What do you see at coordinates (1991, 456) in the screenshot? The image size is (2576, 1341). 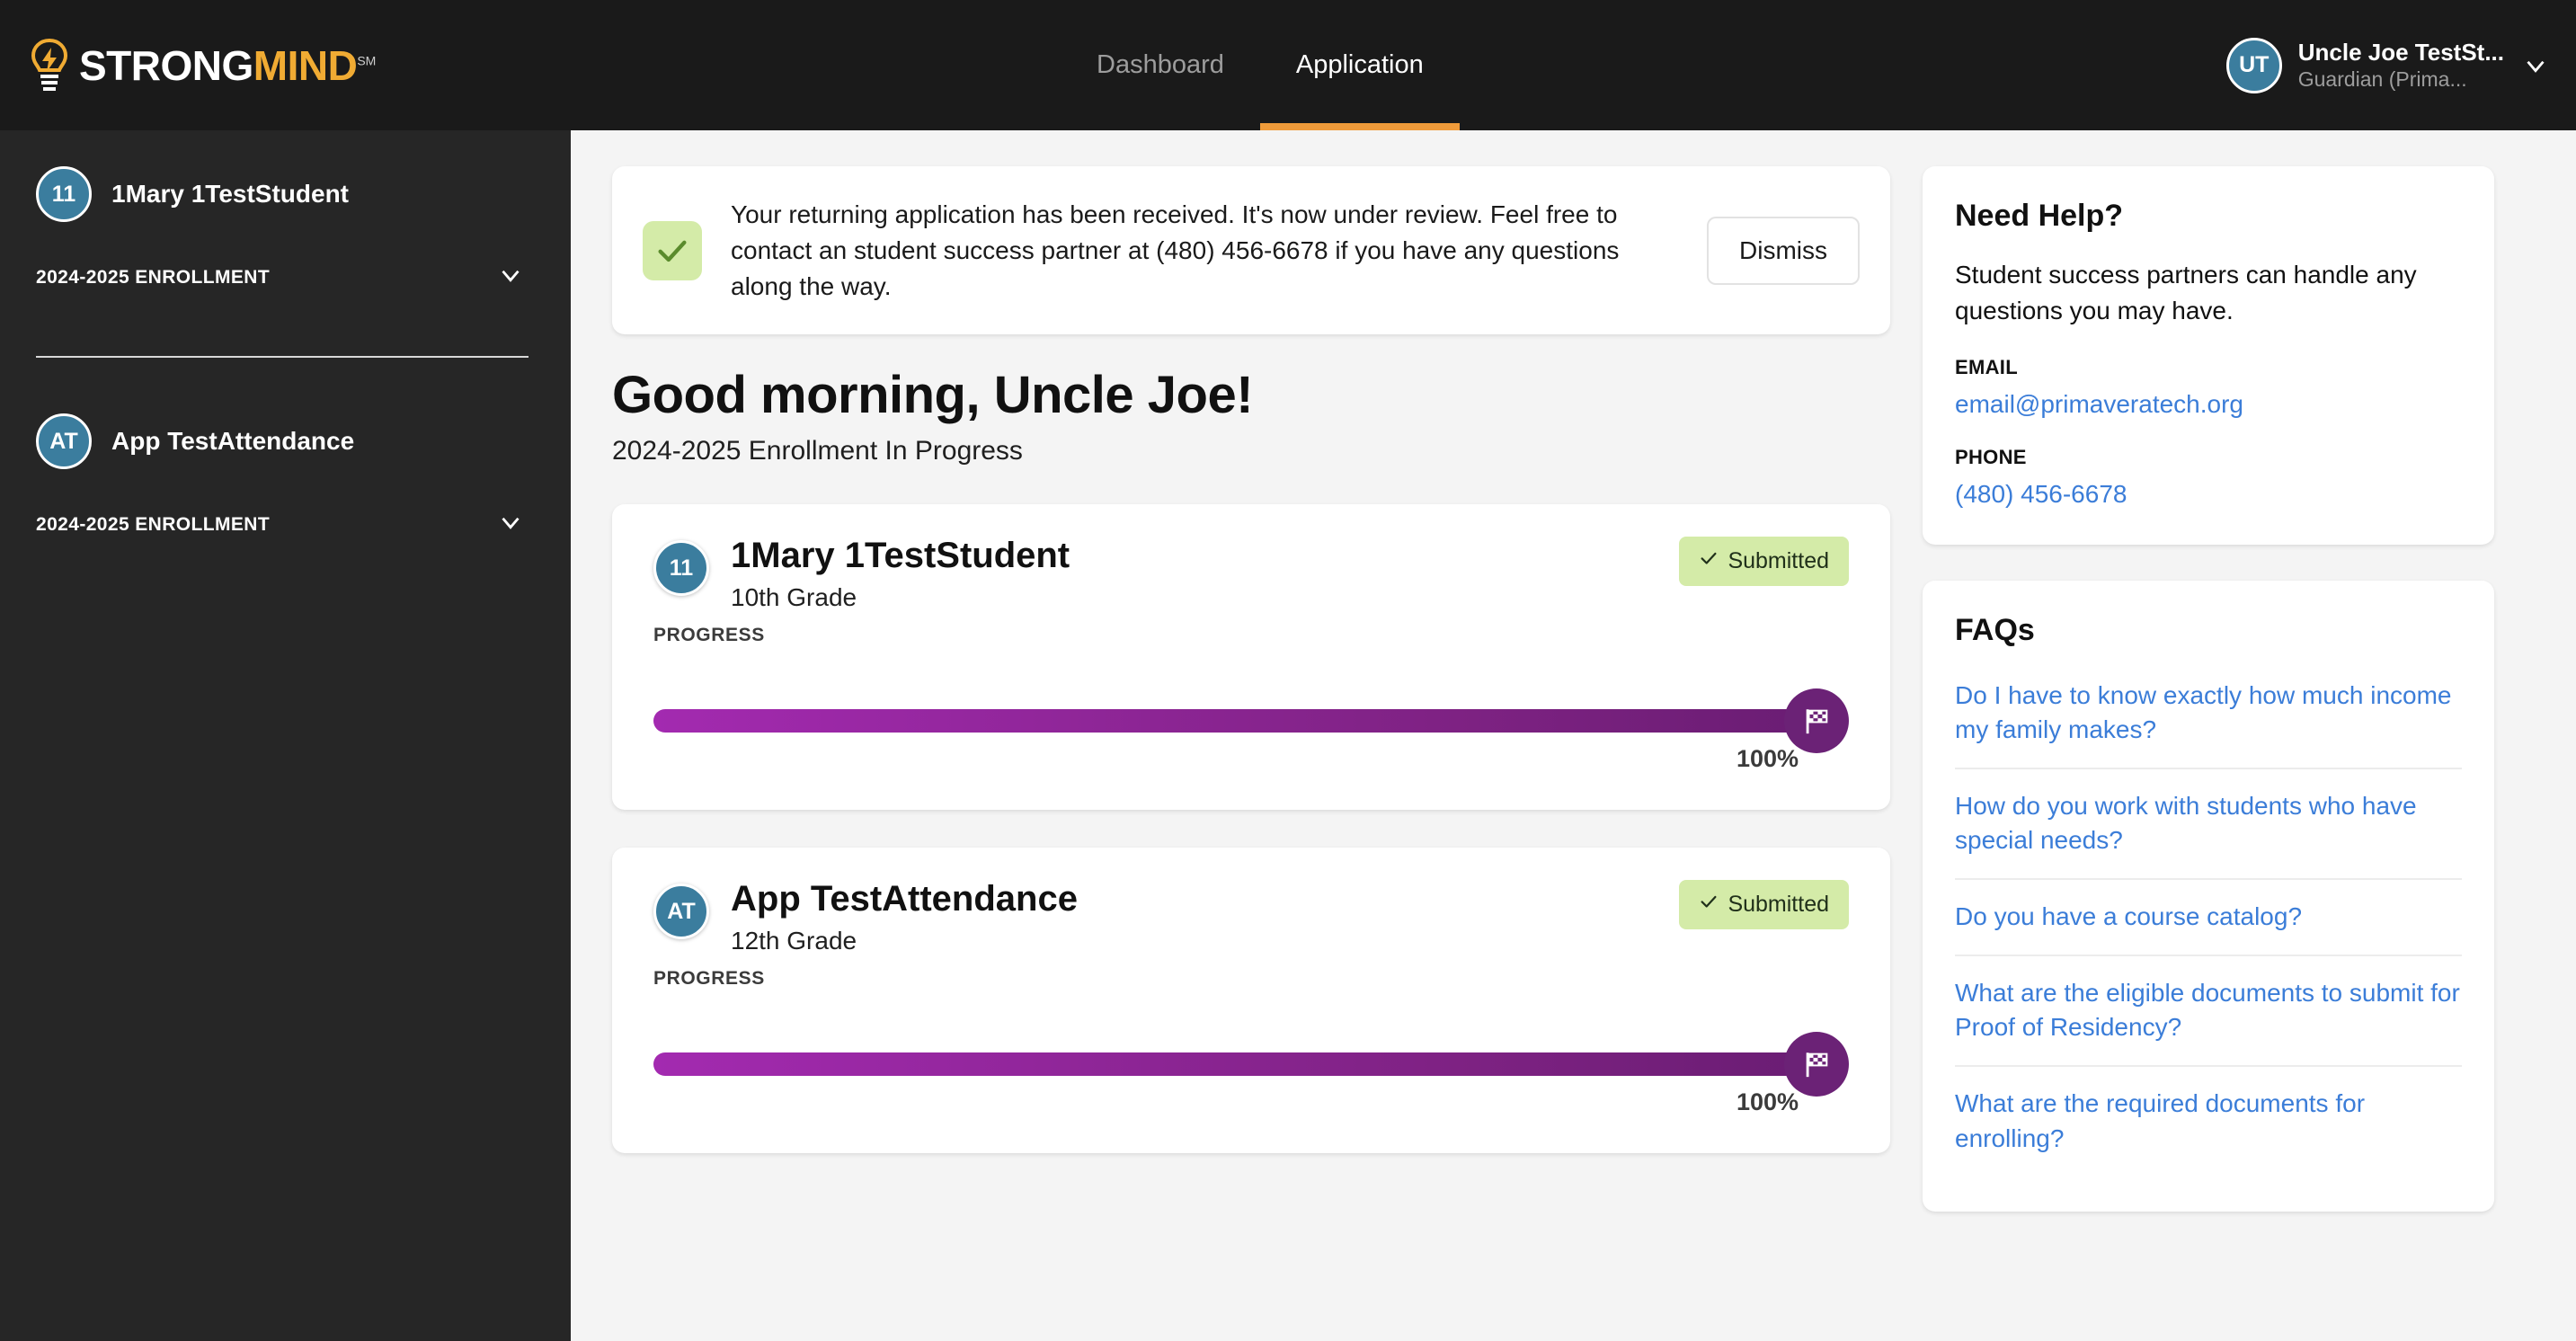 I see `phone-label: PHONE` at bounding box center [1991, 456].